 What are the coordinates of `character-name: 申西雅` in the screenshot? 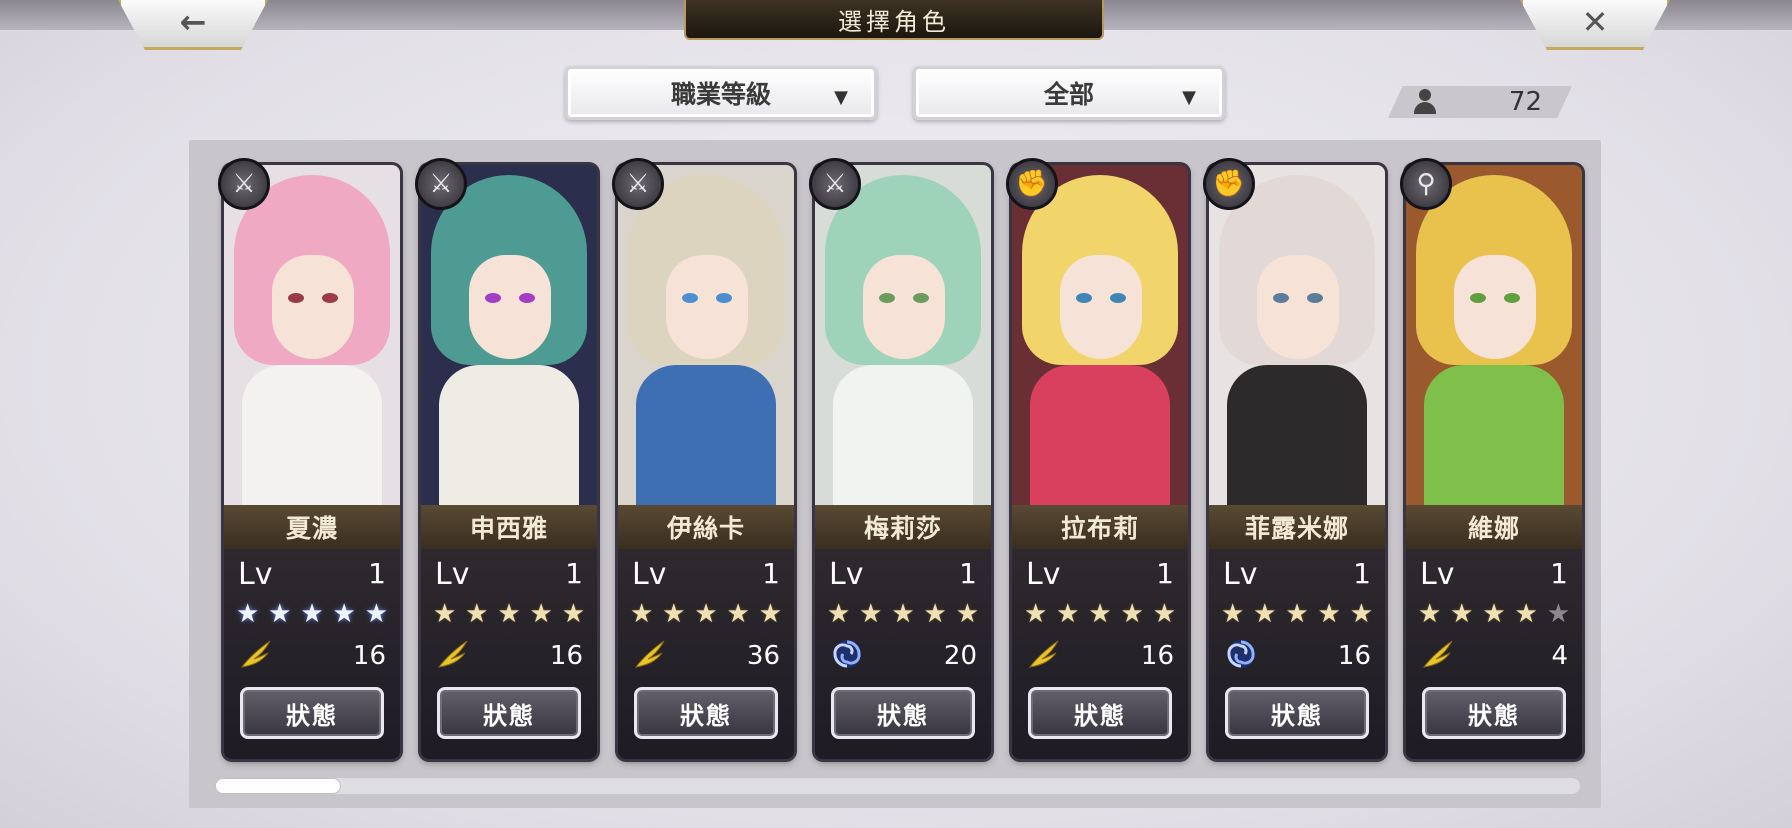 It's located at (509, 527).